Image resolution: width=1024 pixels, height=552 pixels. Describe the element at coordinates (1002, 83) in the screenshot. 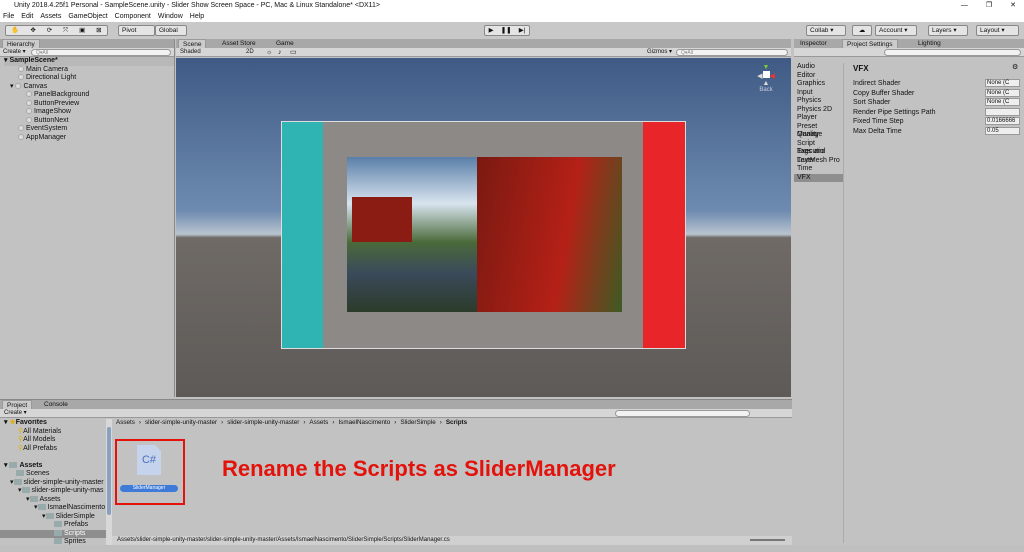

I see `indirect-shader-field: None (C` at that location.